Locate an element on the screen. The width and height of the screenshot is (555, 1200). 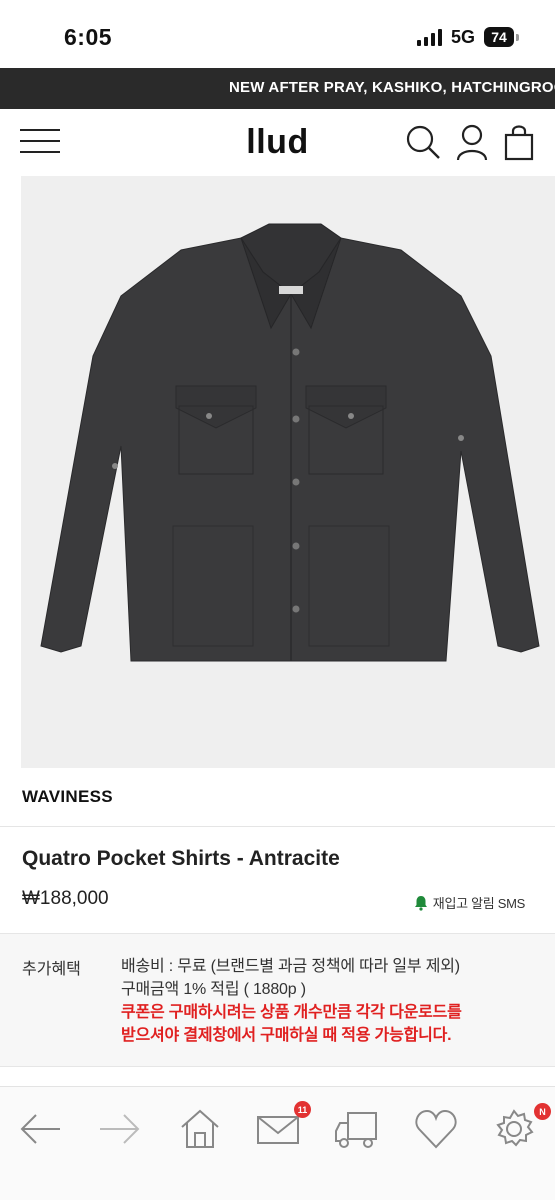
status-bar: 6:05 5G 74 is located at coordinates (277, 34).